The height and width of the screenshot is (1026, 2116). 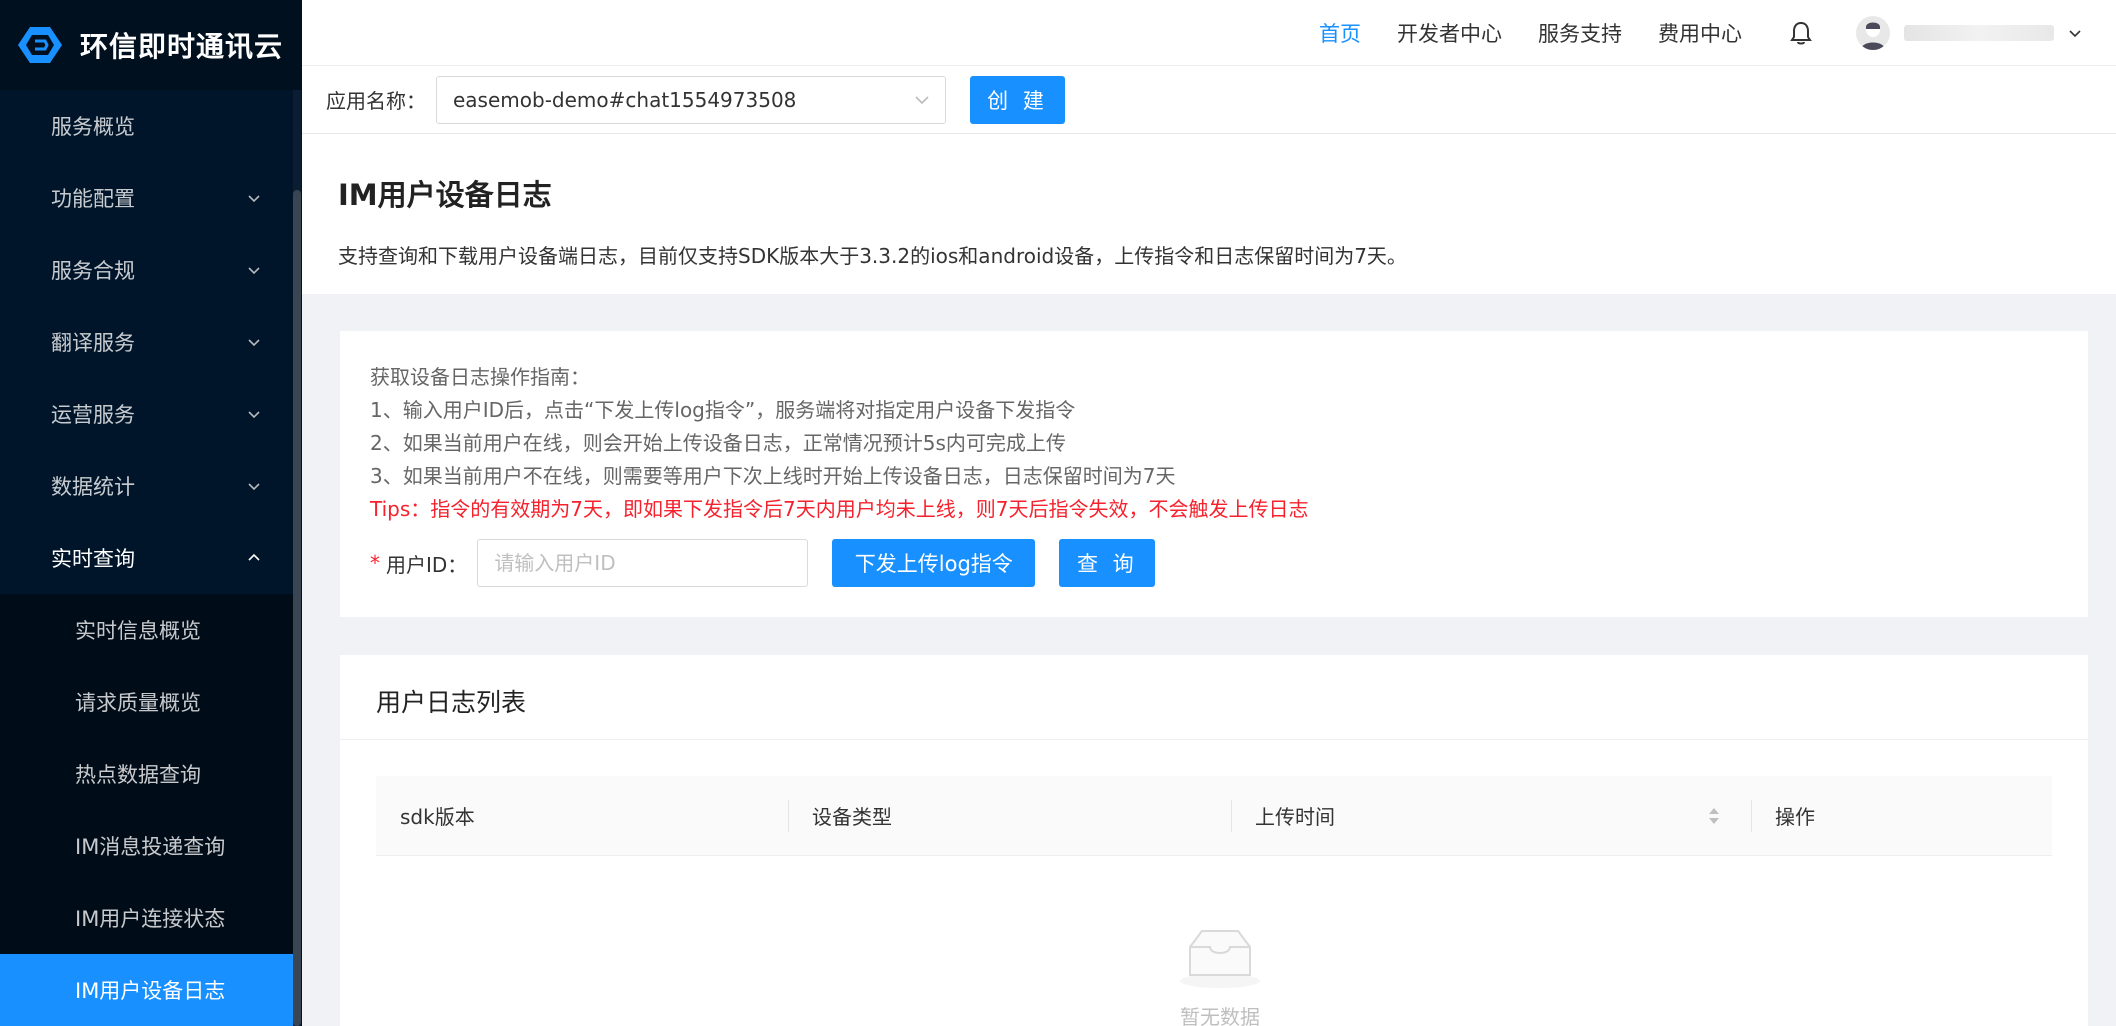 I want to click on page-title: IM用户设备日志, so click(x=445, y=195).